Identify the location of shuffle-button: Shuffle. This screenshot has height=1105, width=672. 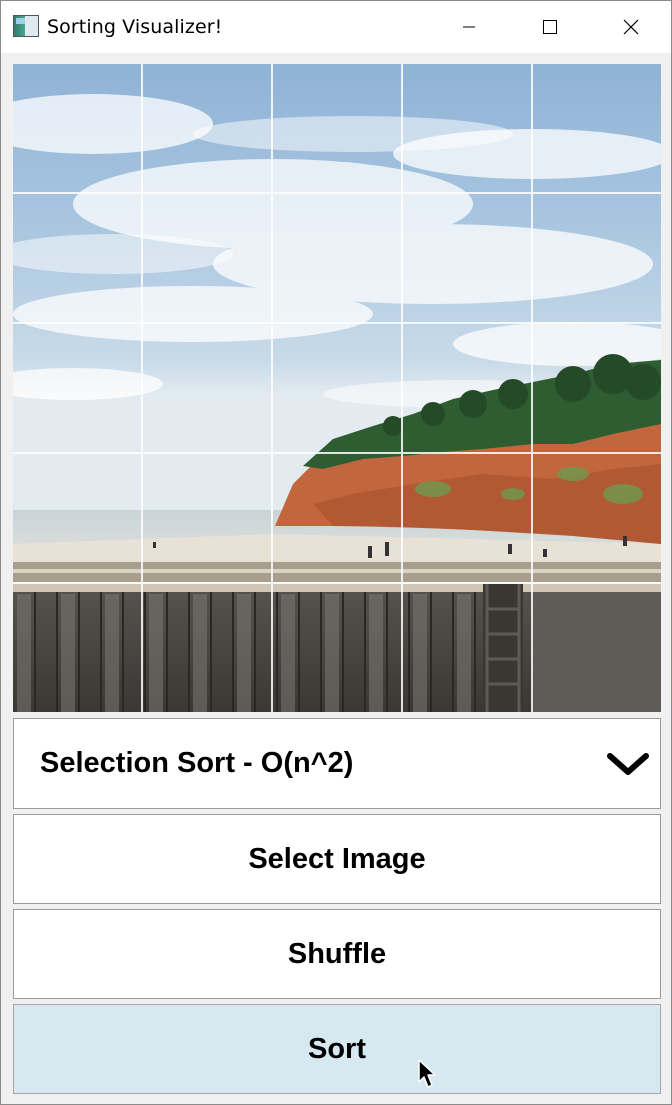
(337, 954).